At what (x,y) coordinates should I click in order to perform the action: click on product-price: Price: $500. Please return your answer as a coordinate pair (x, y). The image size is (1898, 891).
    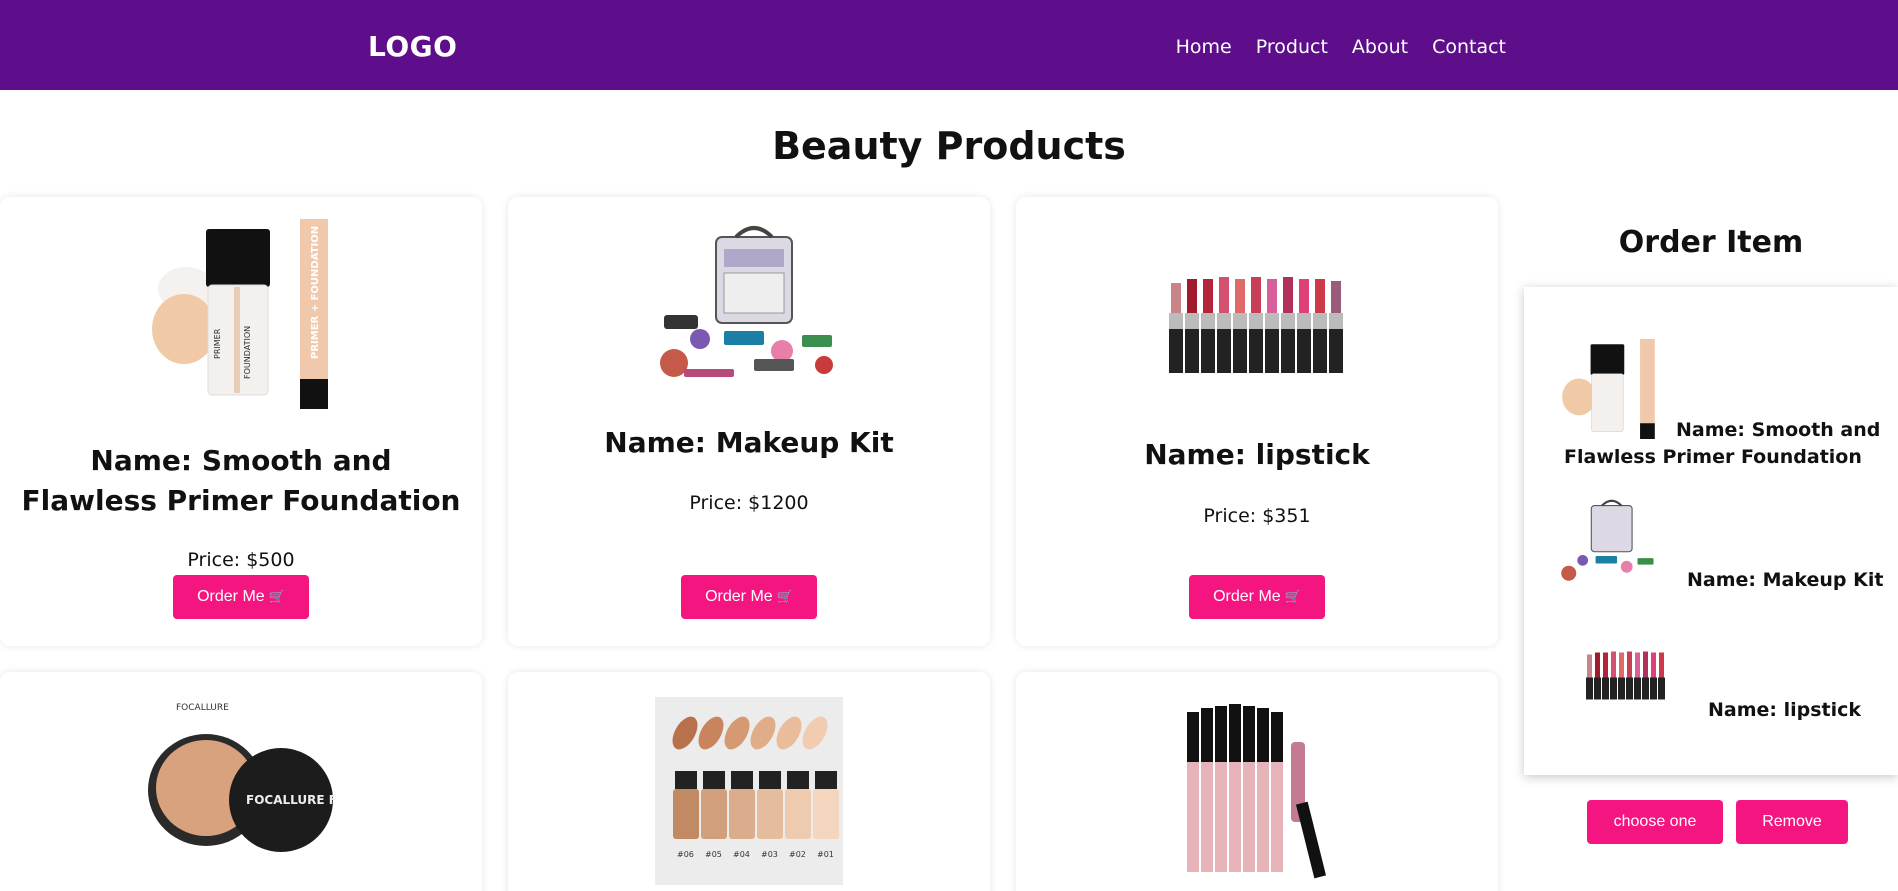
    Looking at the image, I should click on (241, 560).